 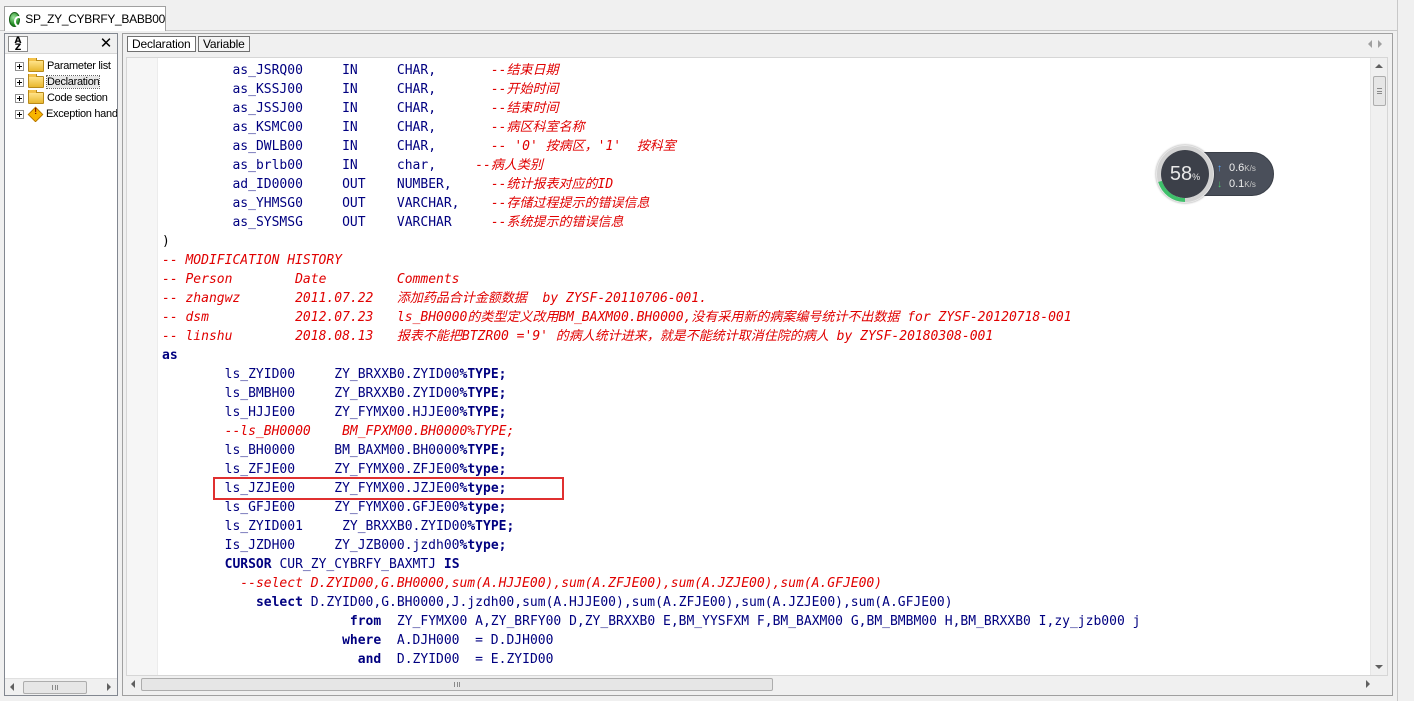 What do you see at coordinates (77, 98) in the screenshot?
I see `tree-item-label: Code section` at bounding box center [77, 98].